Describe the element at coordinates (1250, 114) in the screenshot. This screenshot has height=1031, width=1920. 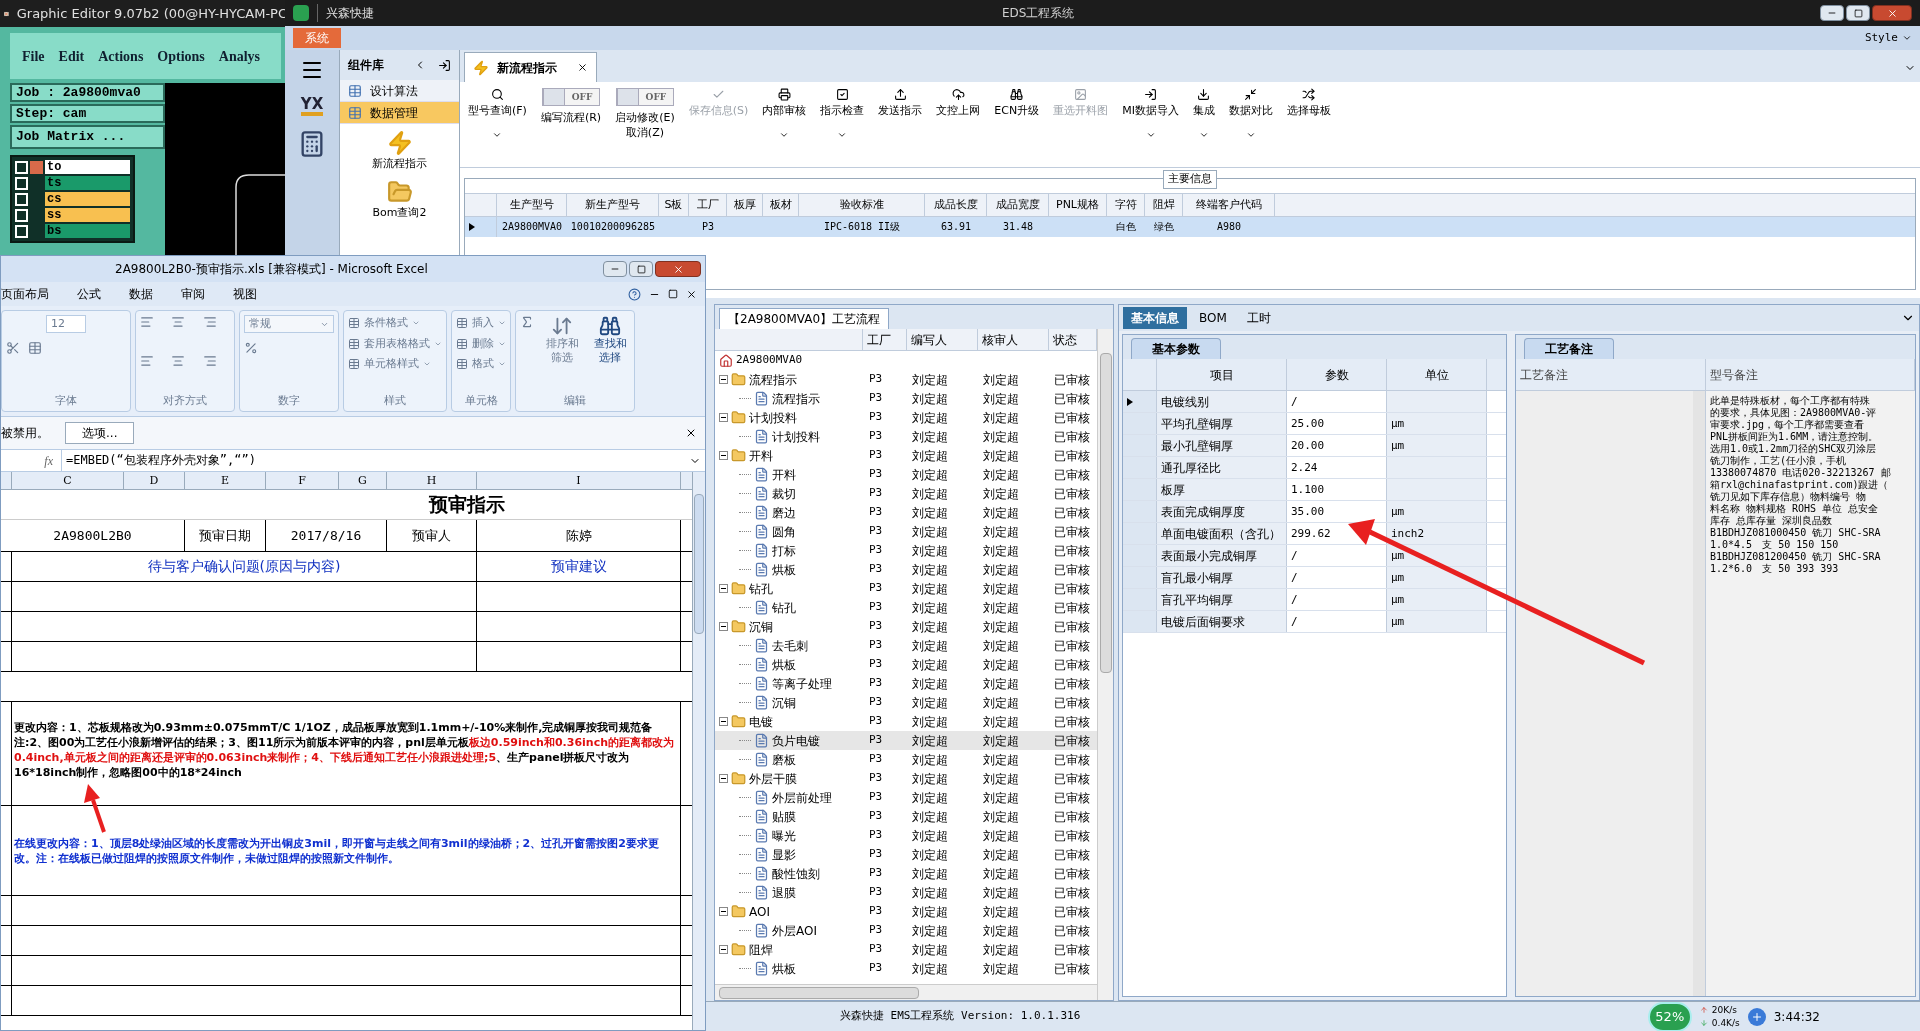
I see `toolbar-button: 数据对比` at that location.